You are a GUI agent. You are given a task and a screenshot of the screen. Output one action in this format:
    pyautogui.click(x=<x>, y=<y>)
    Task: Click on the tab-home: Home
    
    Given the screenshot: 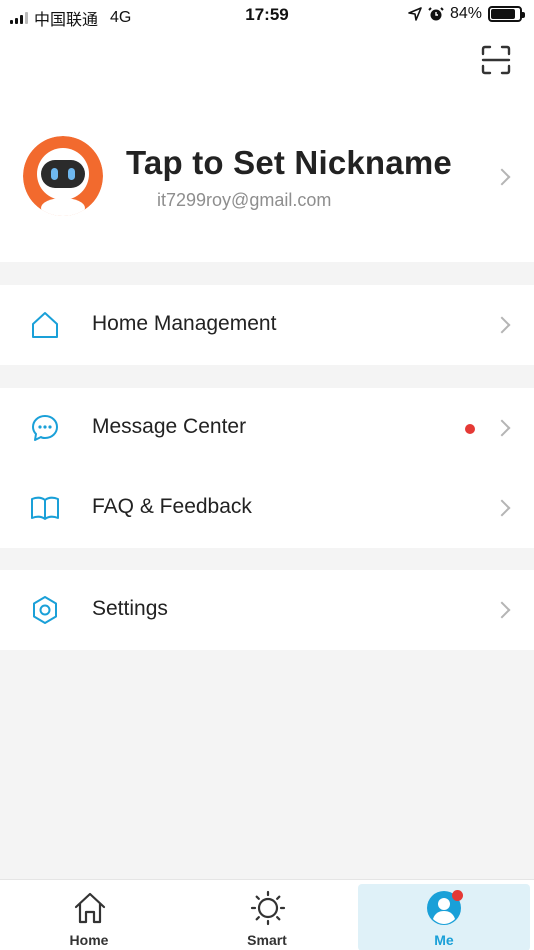 What is the action you would take?
    pyautogui.click(x=89, y=915)
    